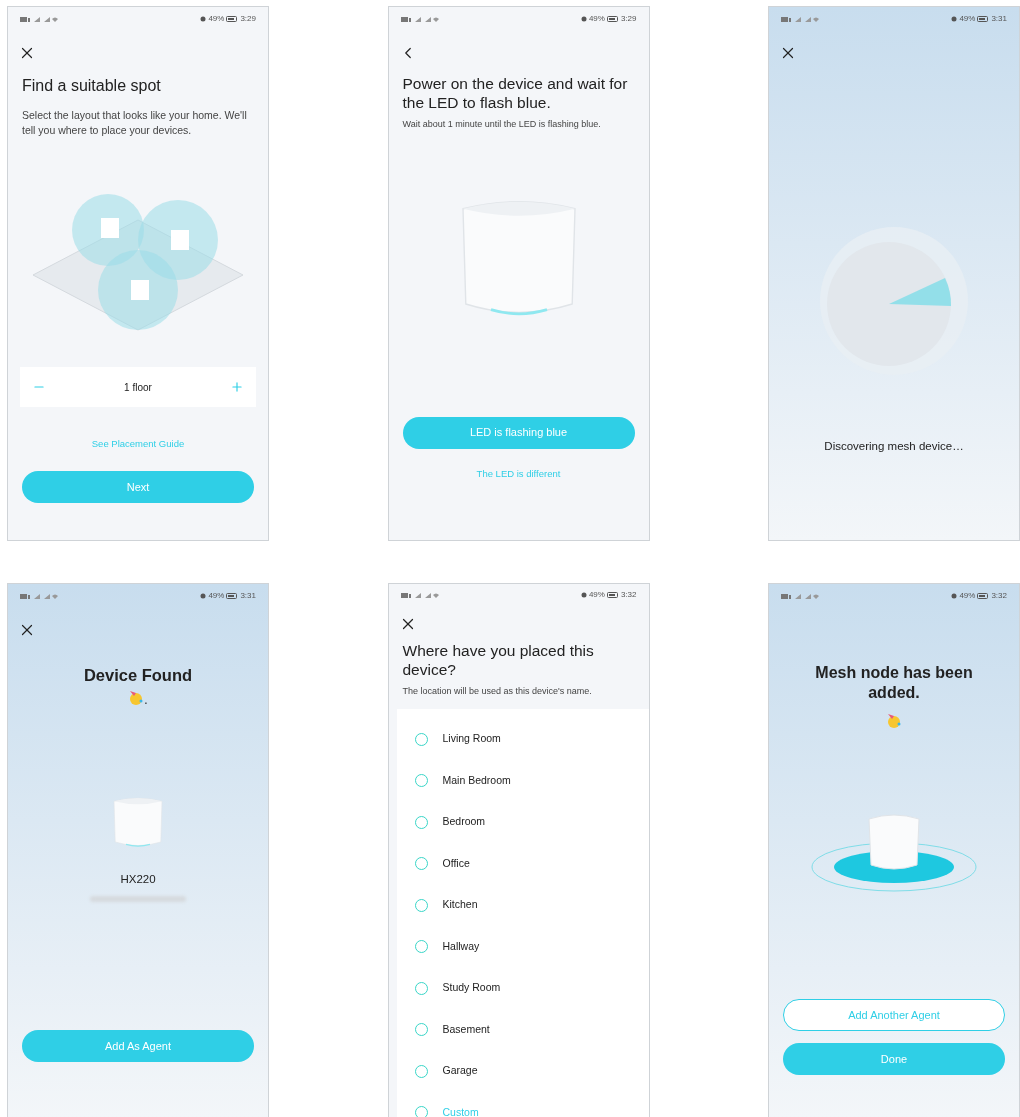 Image resolution: width=1020 pixels, height=1117 pixels. I want to click on floor-count: 1 floor, so click(138, 387).